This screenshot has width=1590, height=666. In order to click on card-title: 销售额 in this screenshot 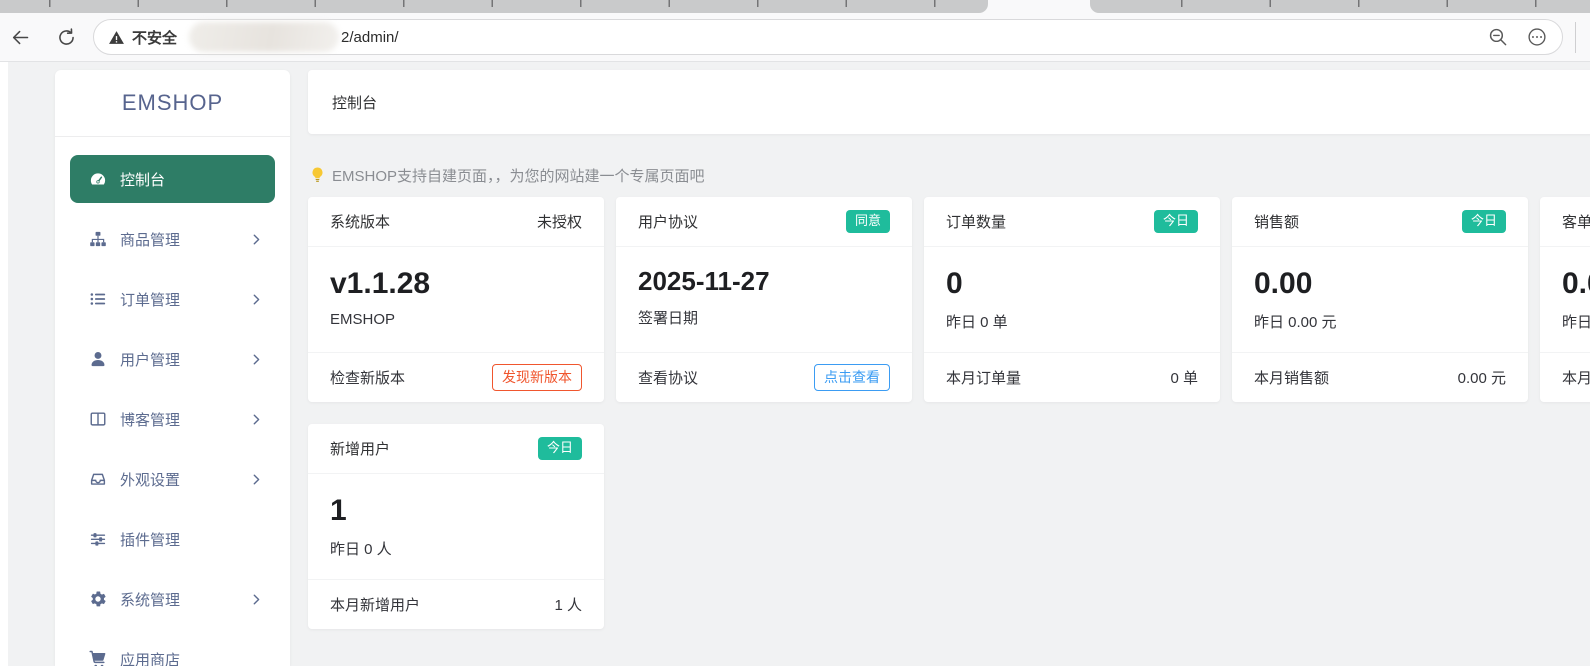, I will do `click(1277, 222)`.